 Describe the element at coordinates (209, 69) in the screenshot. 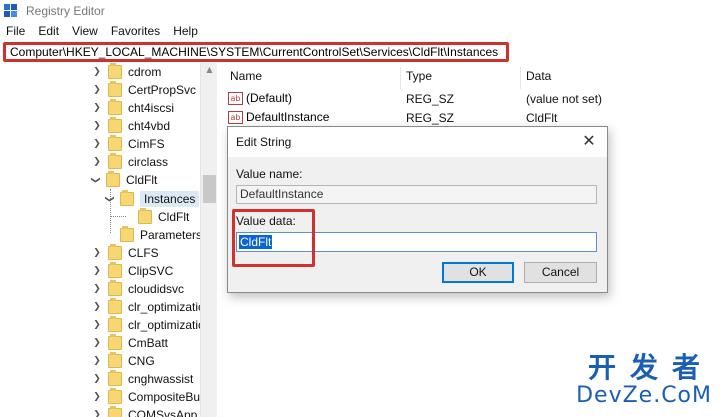

I see `scroll-up-arrow-icon: ▲` at that location.